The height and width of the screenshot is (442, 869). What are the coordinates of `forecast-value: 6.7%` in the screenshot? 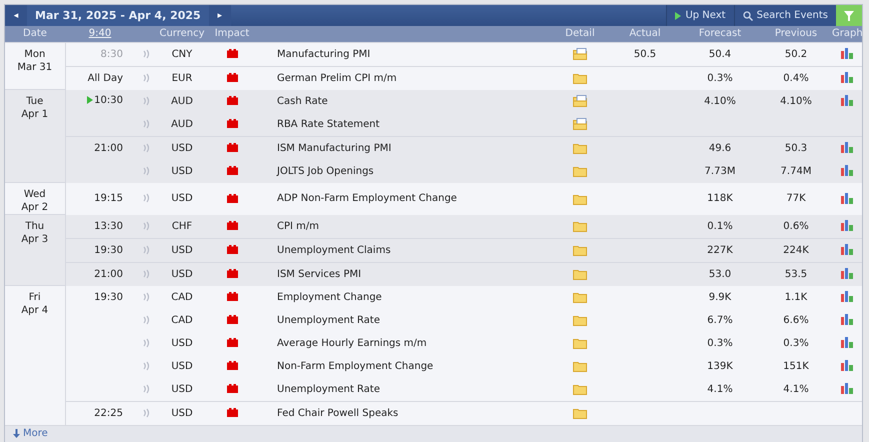 It's located at (720, 320).